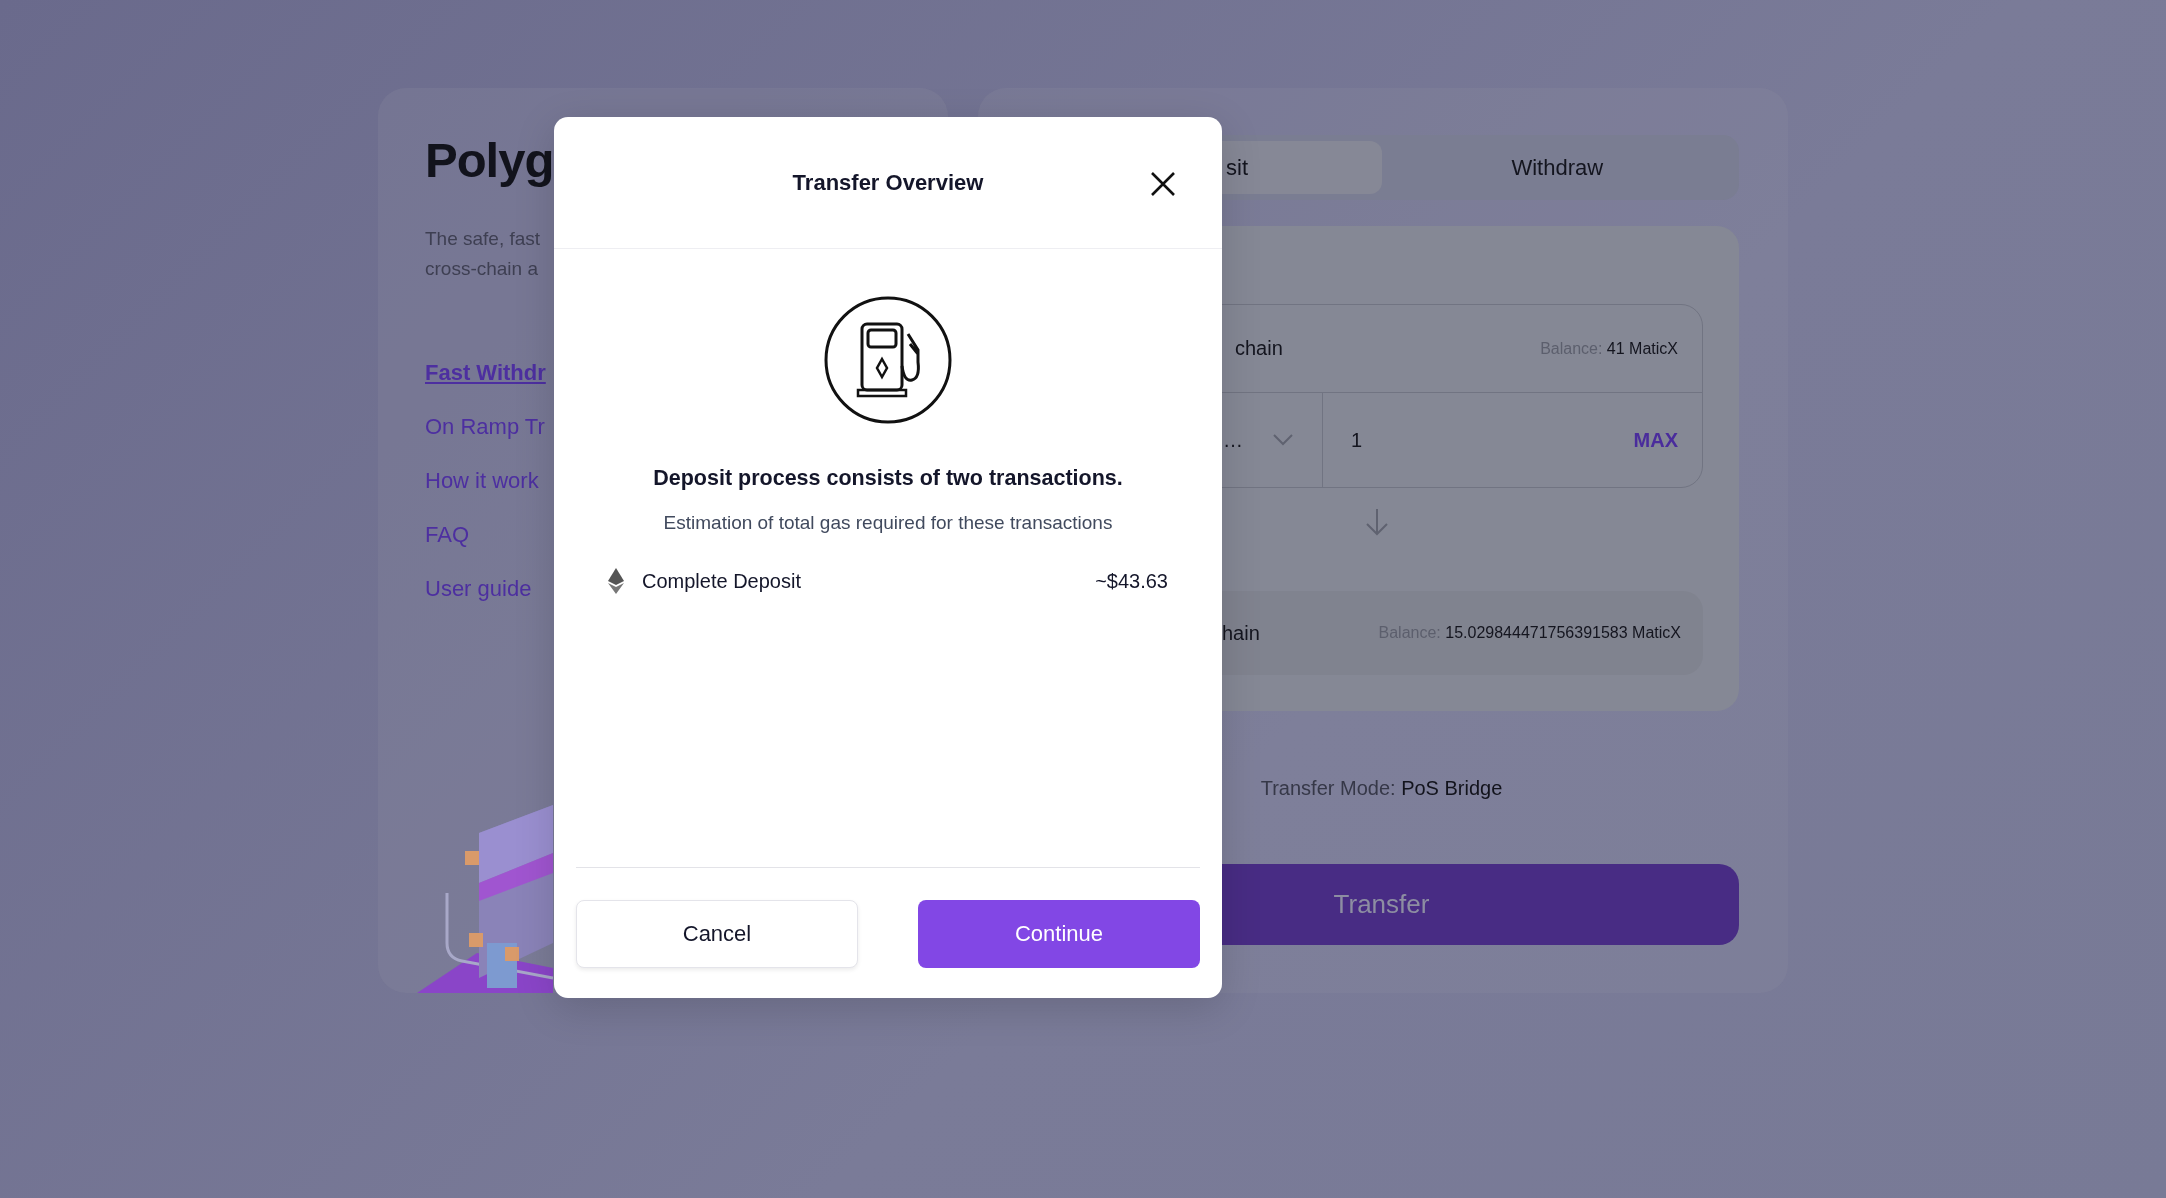 The width and height of the screenshot is (2166, 1198). What do you see at coordinates (1381, 788) in the screenshot?
I see `transfer-mode-text: Transfer Mode: PoS Bridge` at bounding box center [1381, 788].